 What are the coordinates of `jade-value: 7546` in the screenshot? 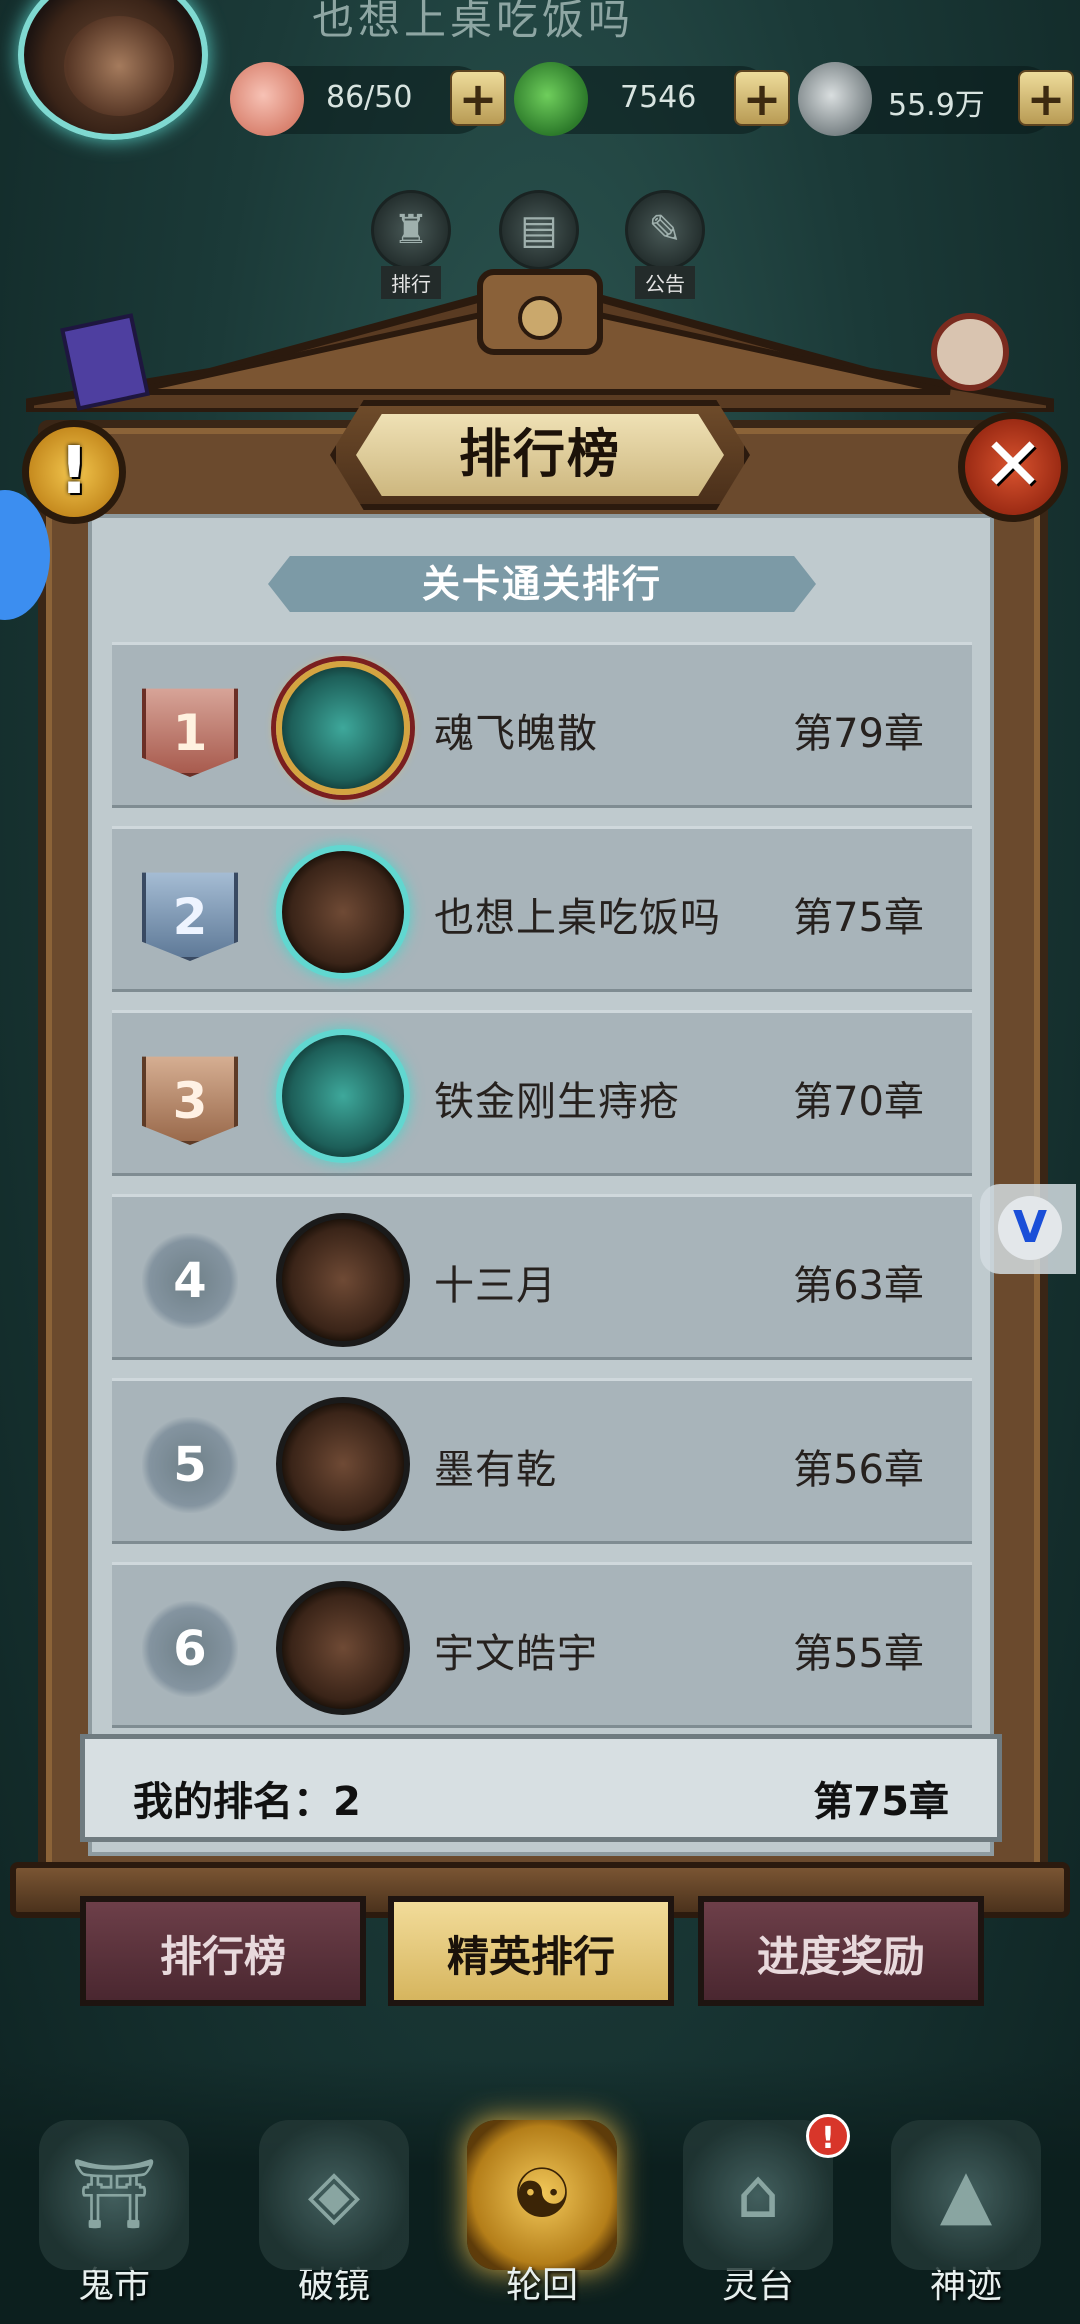 It's located at (658, 97).